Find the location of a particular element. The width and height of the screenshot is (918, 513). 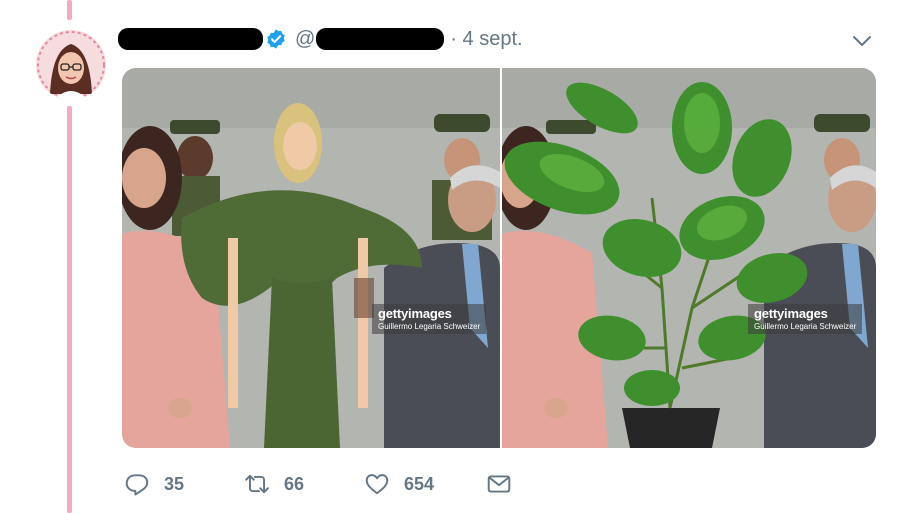

avatar is located at coordinates (71, 65).